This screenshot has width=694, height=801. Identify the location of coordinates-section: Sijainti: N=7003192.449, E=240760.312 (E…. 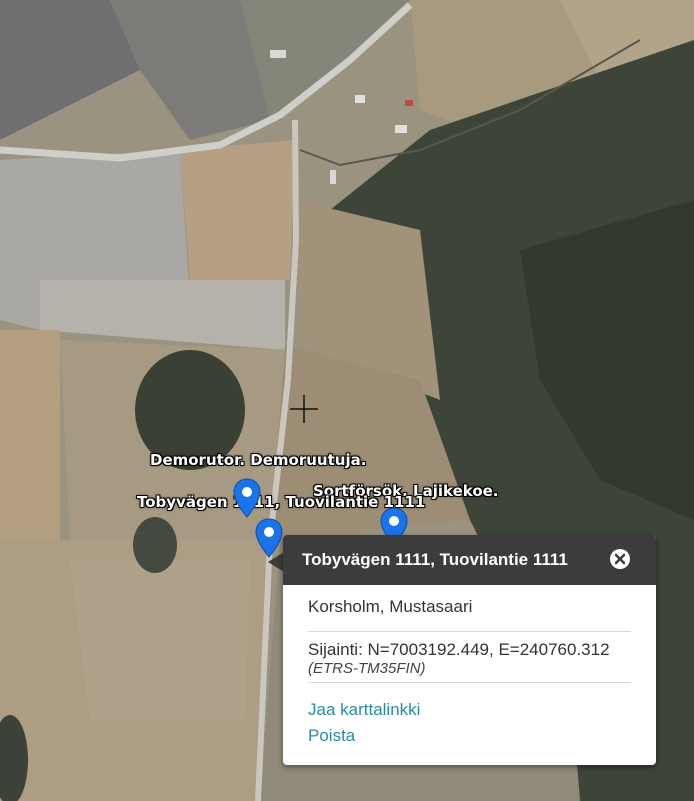
(469, 657).